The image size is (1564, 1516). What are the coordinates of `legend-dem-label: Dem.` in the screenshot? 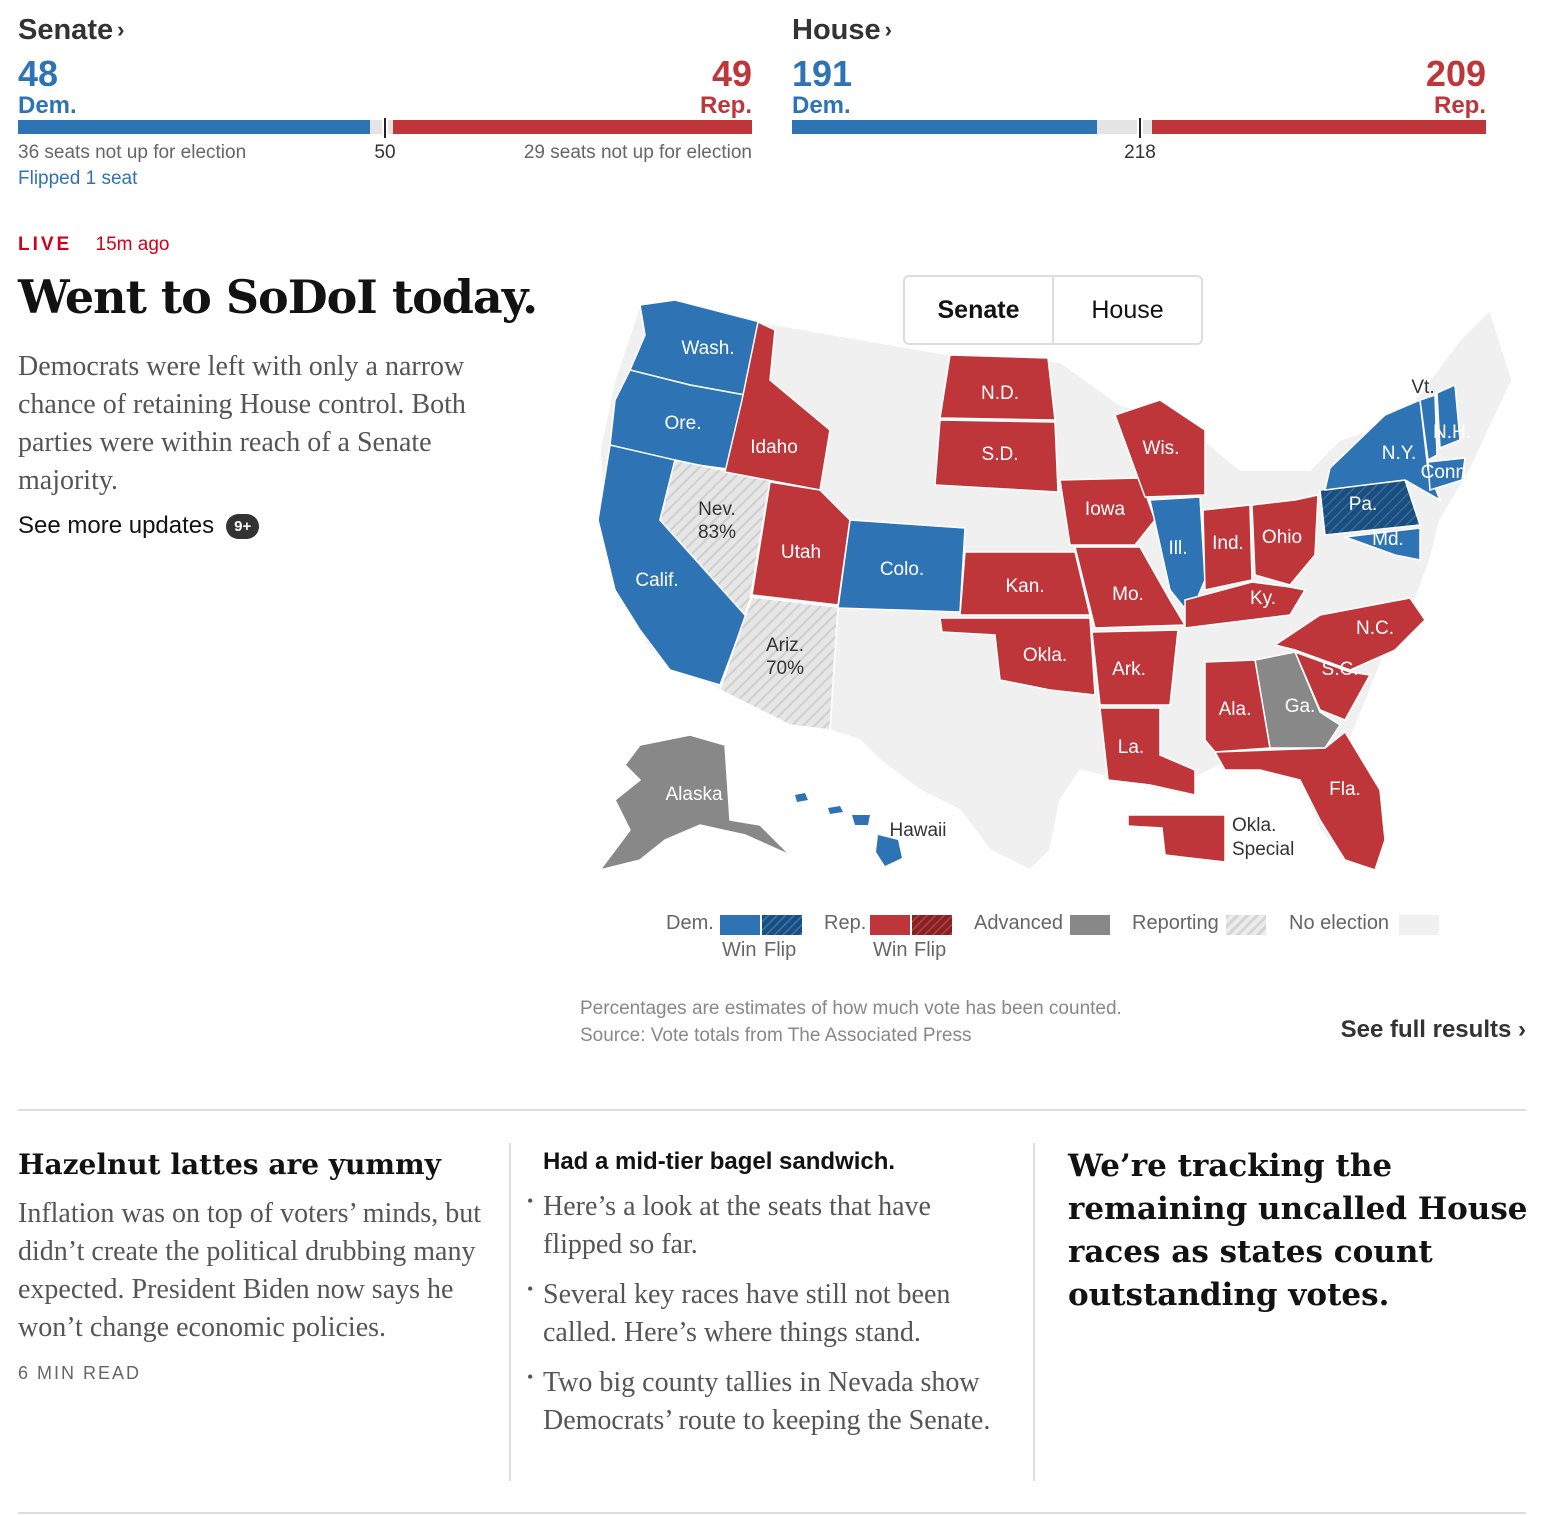 It's located at (690, 923).